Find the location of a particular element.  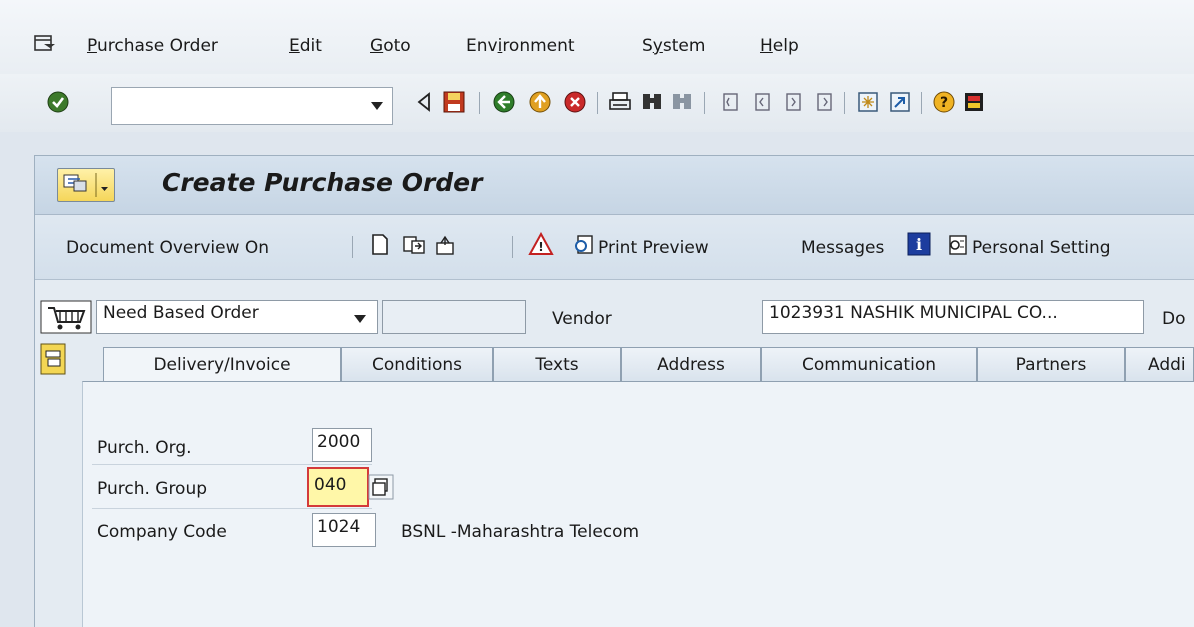

cart-icon is located at coordinates (66, 317).